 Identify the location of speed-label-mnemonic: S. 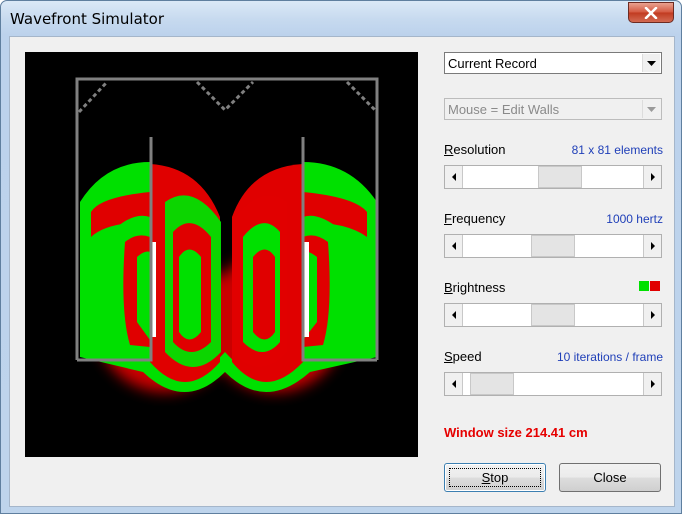
(448, 356).